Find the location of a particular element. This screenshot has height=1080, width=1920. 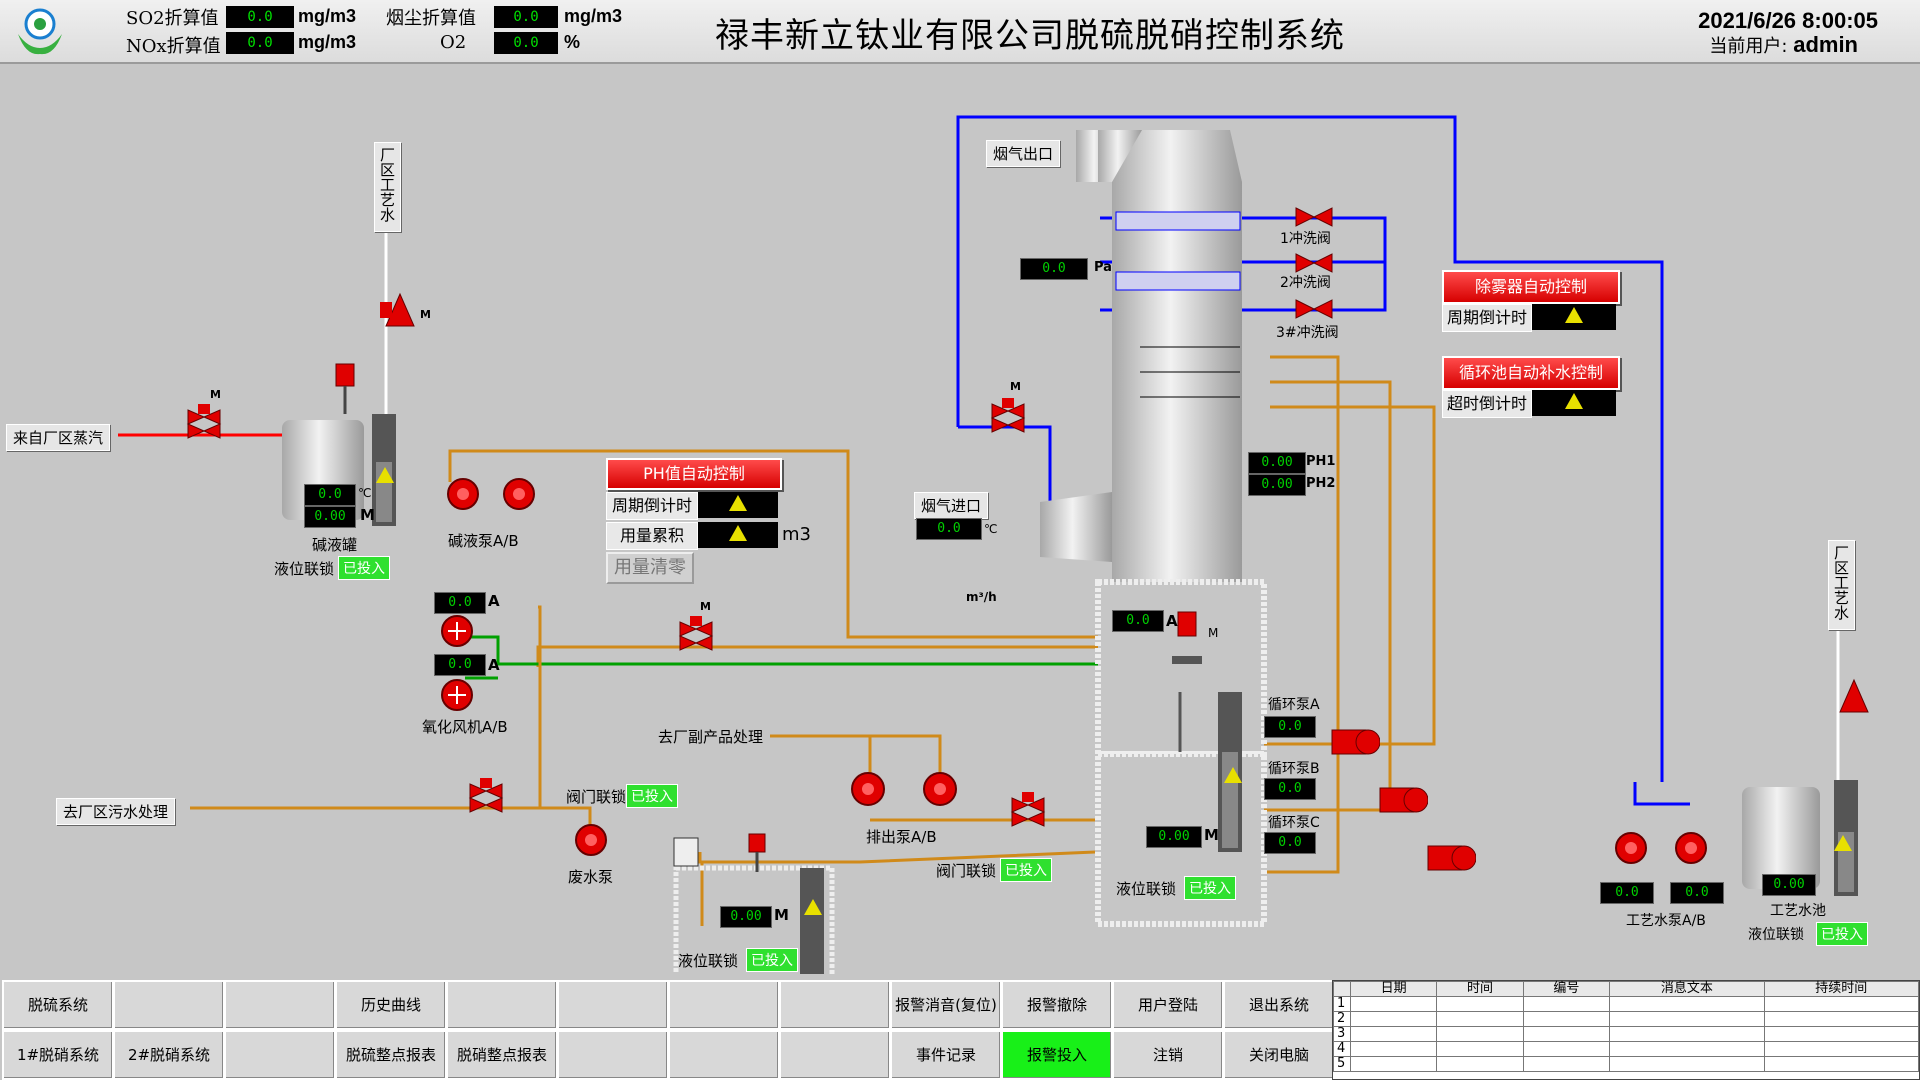

alarm-enable-button: 报警投入 is located at coordinates (1057, 1055).